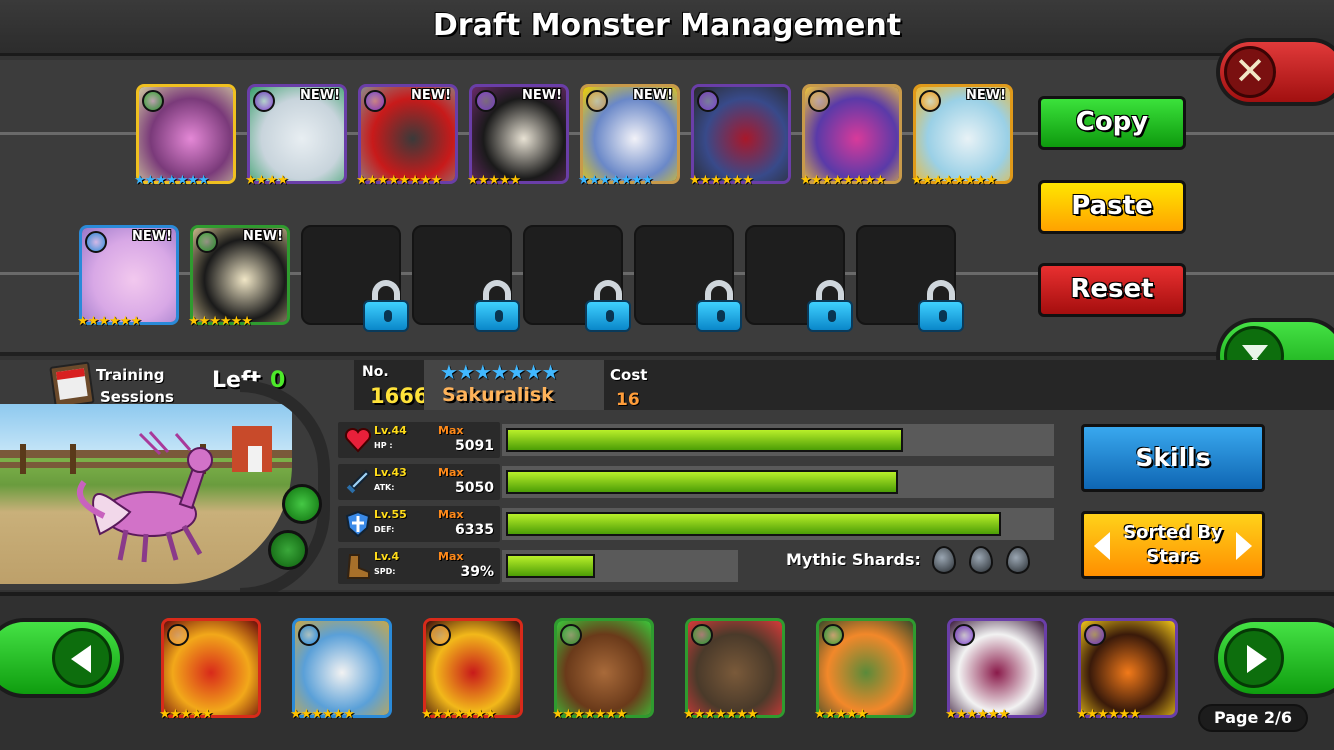 This screenshot has height=750, width=1334. I want to click on close-button: ✕, so click(1275, 72).